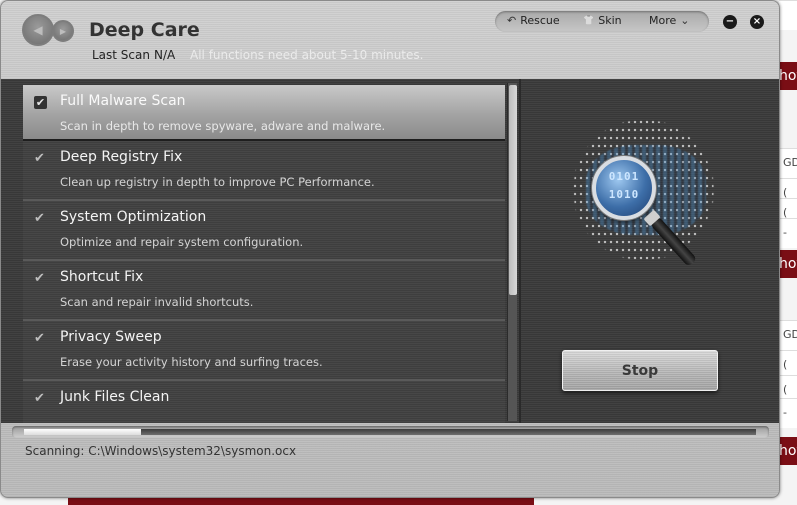 The height and width of the screenshot is (505, 797). Describe the element at coordinates (121, 157) in the screenshot. I see `task-title: Deep Registry Fix` at that location.